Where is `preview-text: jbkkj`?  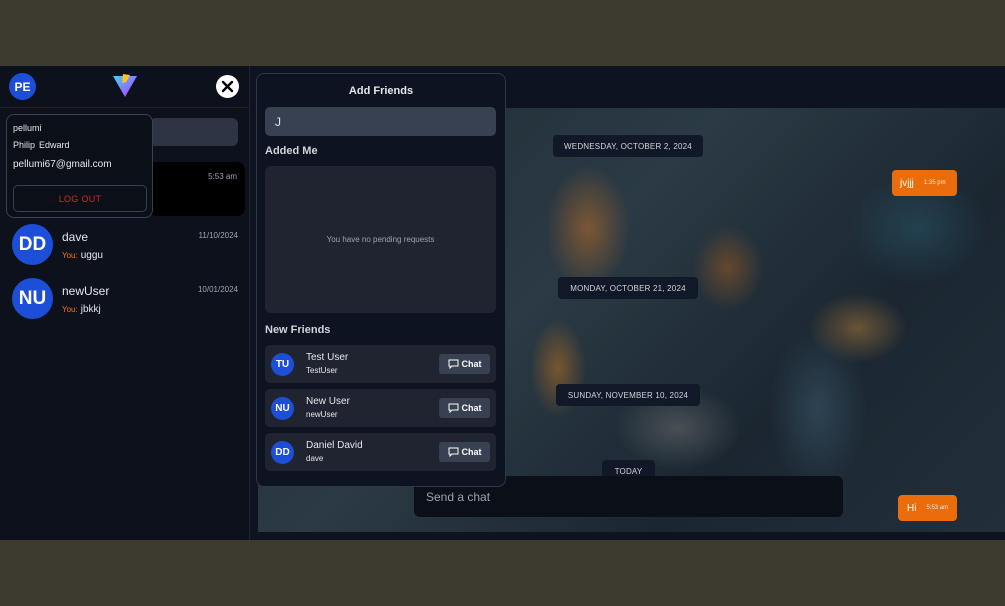
preview-text: jbkkj is located at coordinates (90, 309).